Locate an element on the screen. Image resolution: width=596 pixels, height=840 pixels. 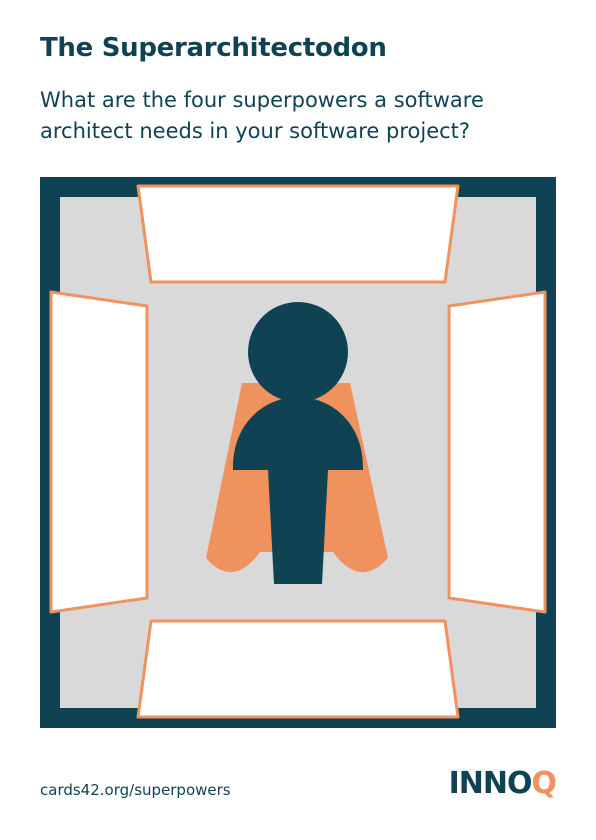
figure-head is located at coordinates (298, 352).